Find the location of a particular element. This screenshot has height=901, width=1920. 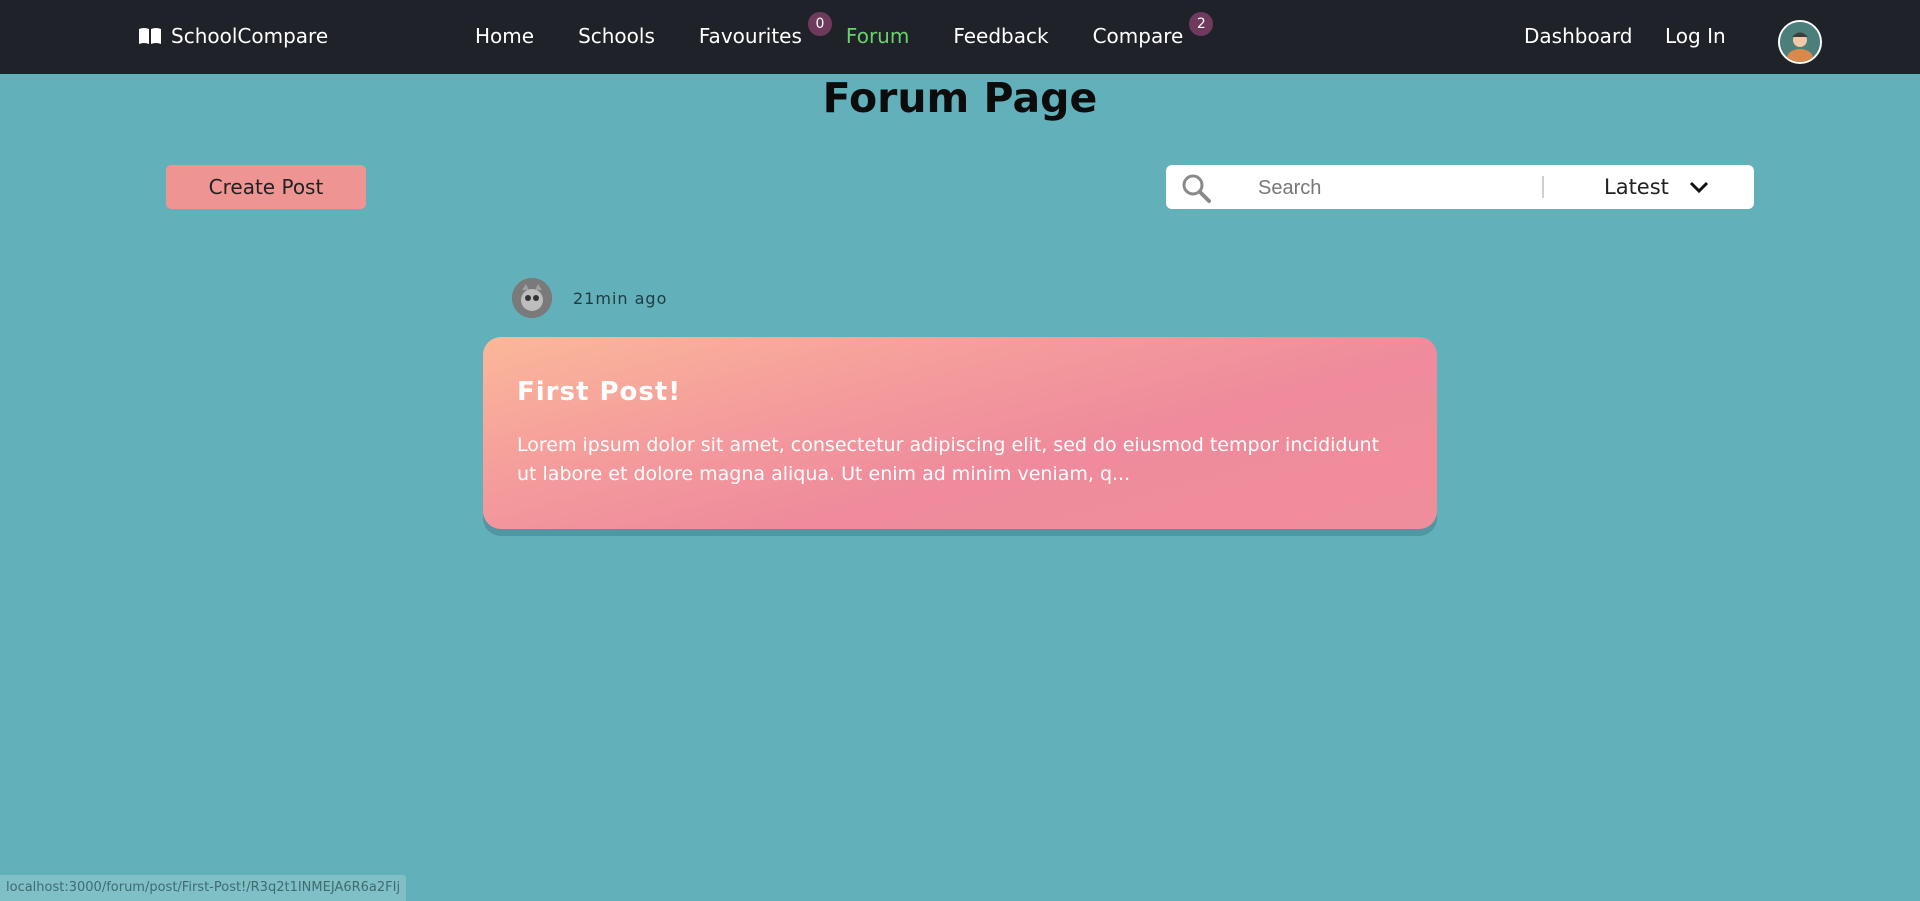

nav-home: Home is located at coordinates (504, 36).